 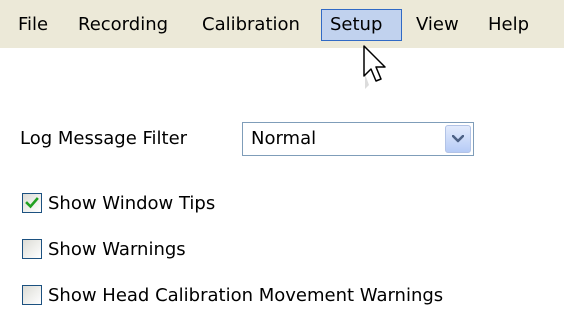 I want to click on show-window-tips-row: Show Window Tips, so click(x=118, y=203).